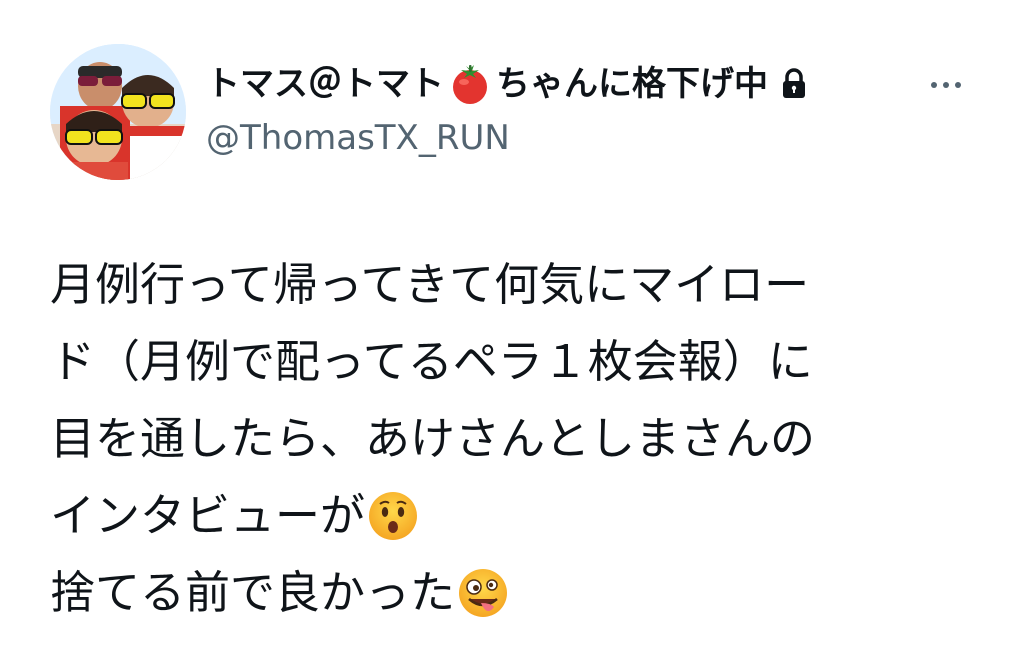 Image resolution: width=1024 pixels, height=663 pixels. What do you see at coordinates (325, 84) in the screenshot?
I see `display-name-prefix: トマス＠トマト` at bounding box center [325, 84].